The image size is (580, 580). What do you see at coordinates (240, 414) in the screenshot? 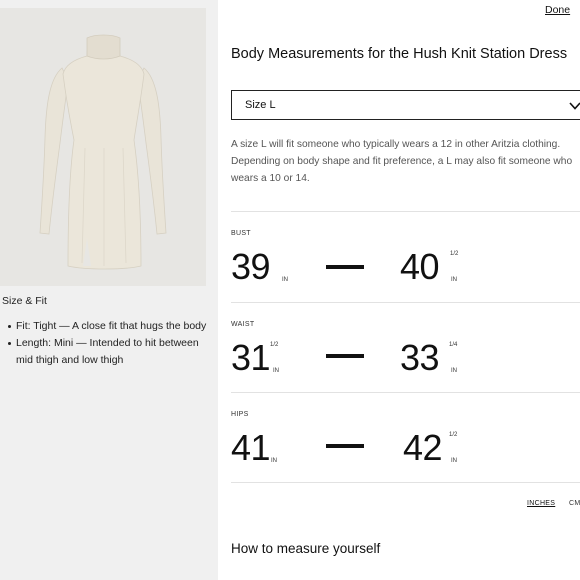
I see `hips-label: HIPS` at bounding box center [240, 414].